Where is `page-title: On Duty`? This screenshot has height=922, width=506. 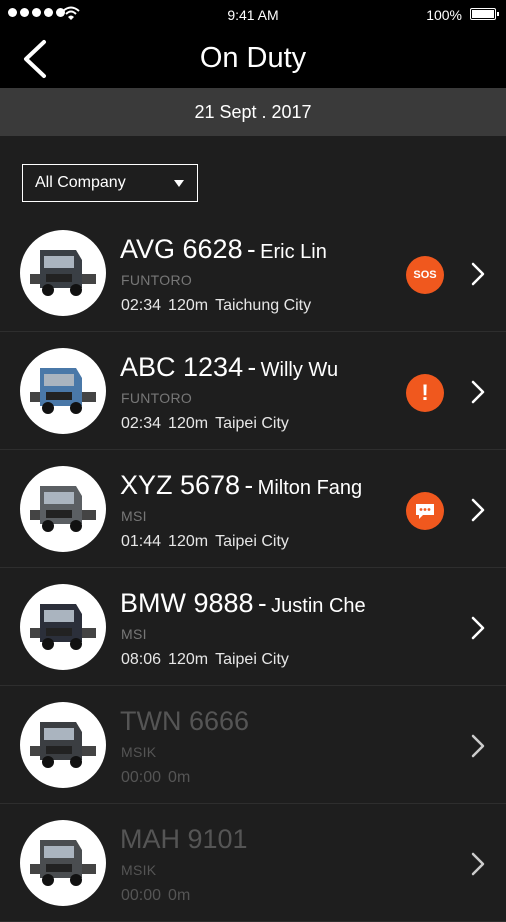 page-title: On Duty is located at coordinates (253, 58).